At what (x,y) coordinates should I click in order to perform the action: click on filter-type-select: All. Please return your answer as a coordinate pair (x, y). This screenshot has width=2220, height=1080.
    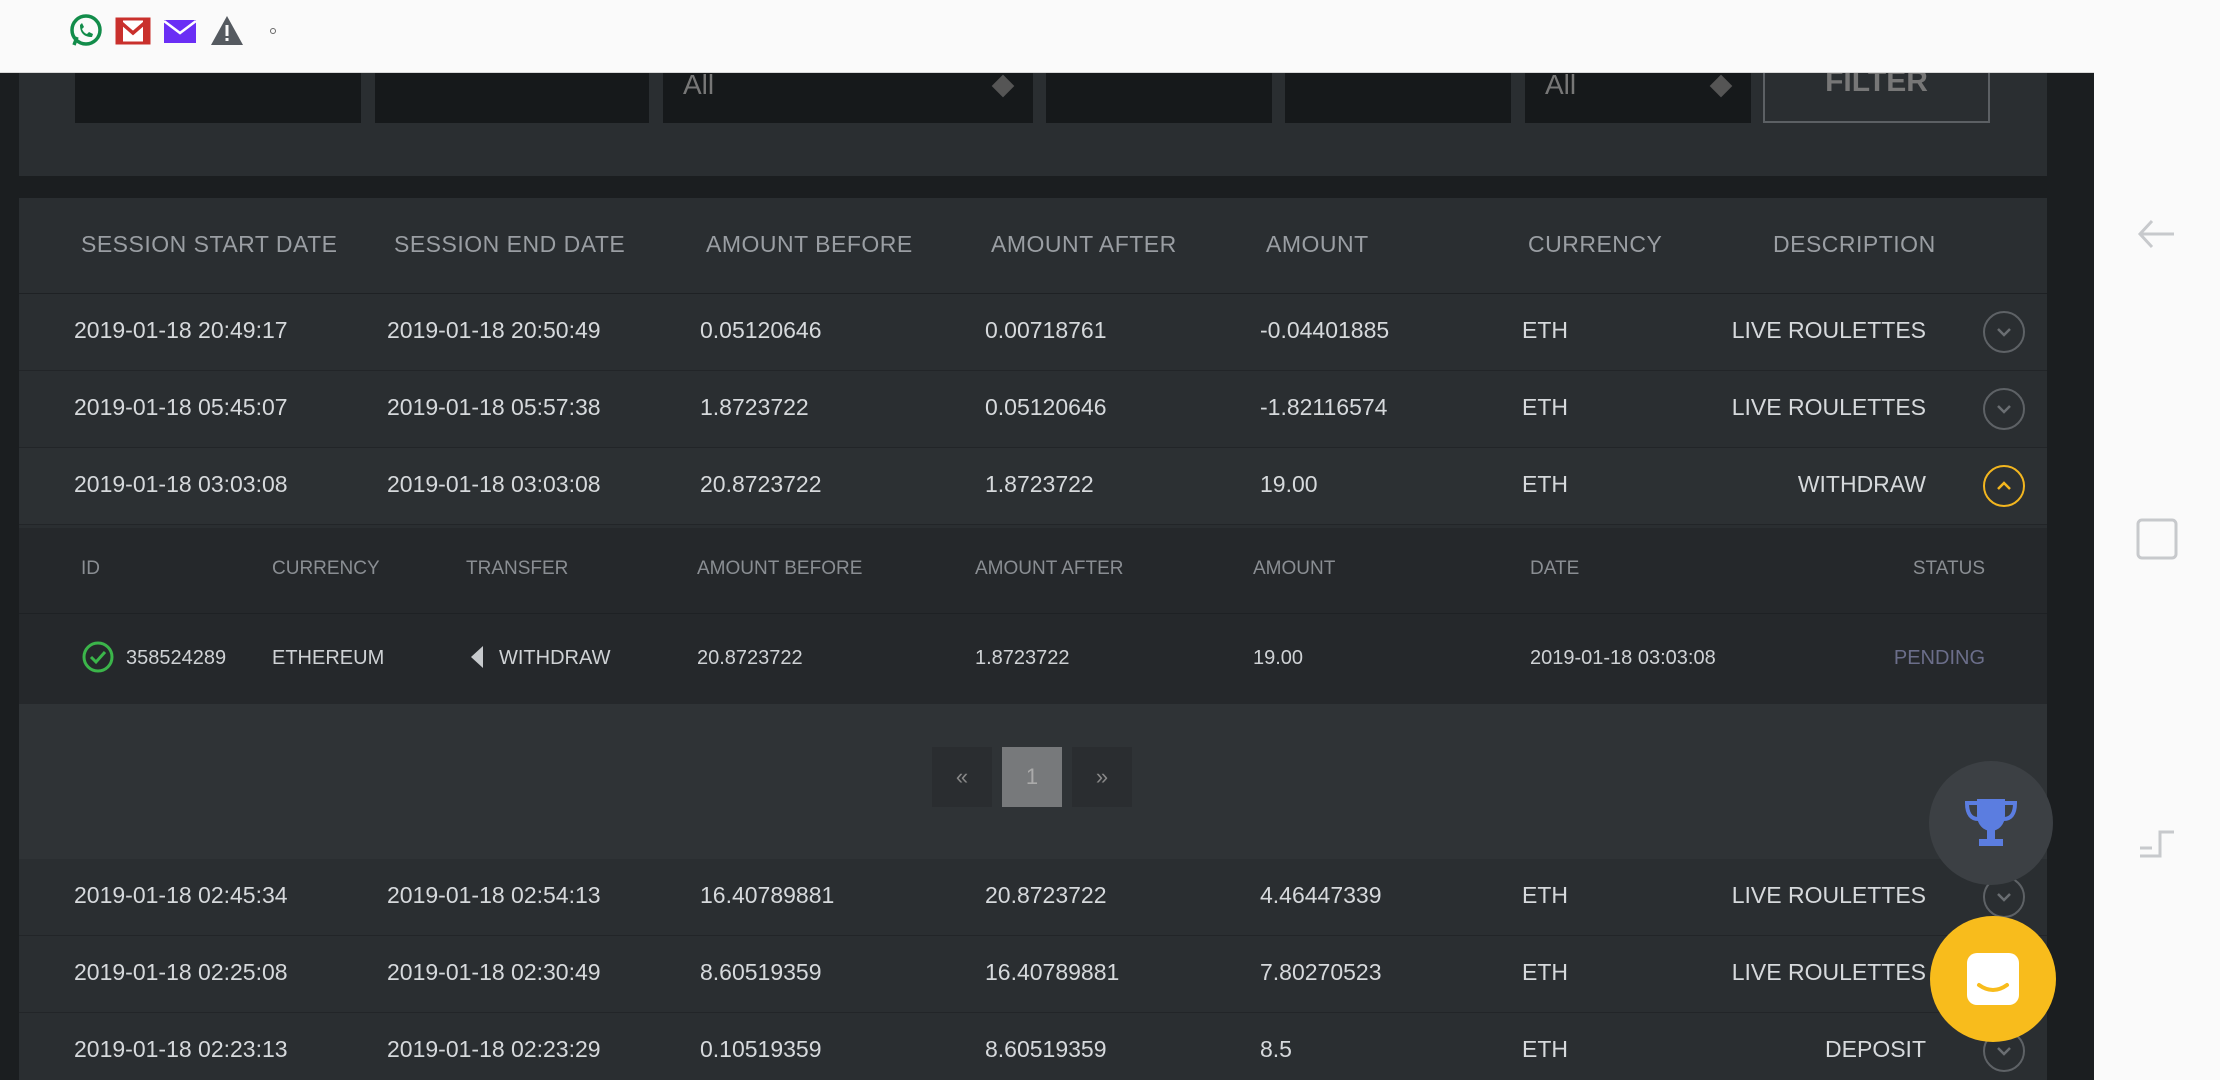
    Looking at the image, I should click on (848, 96).